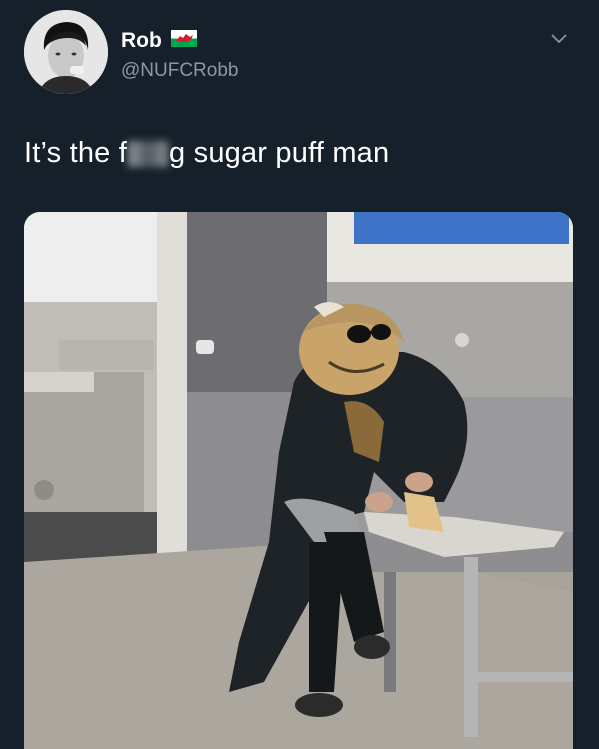  Describe the element at coordinates (299, 53) in the screenshot. I see `tweet-header: Rob @NUFCRobb` at that location.